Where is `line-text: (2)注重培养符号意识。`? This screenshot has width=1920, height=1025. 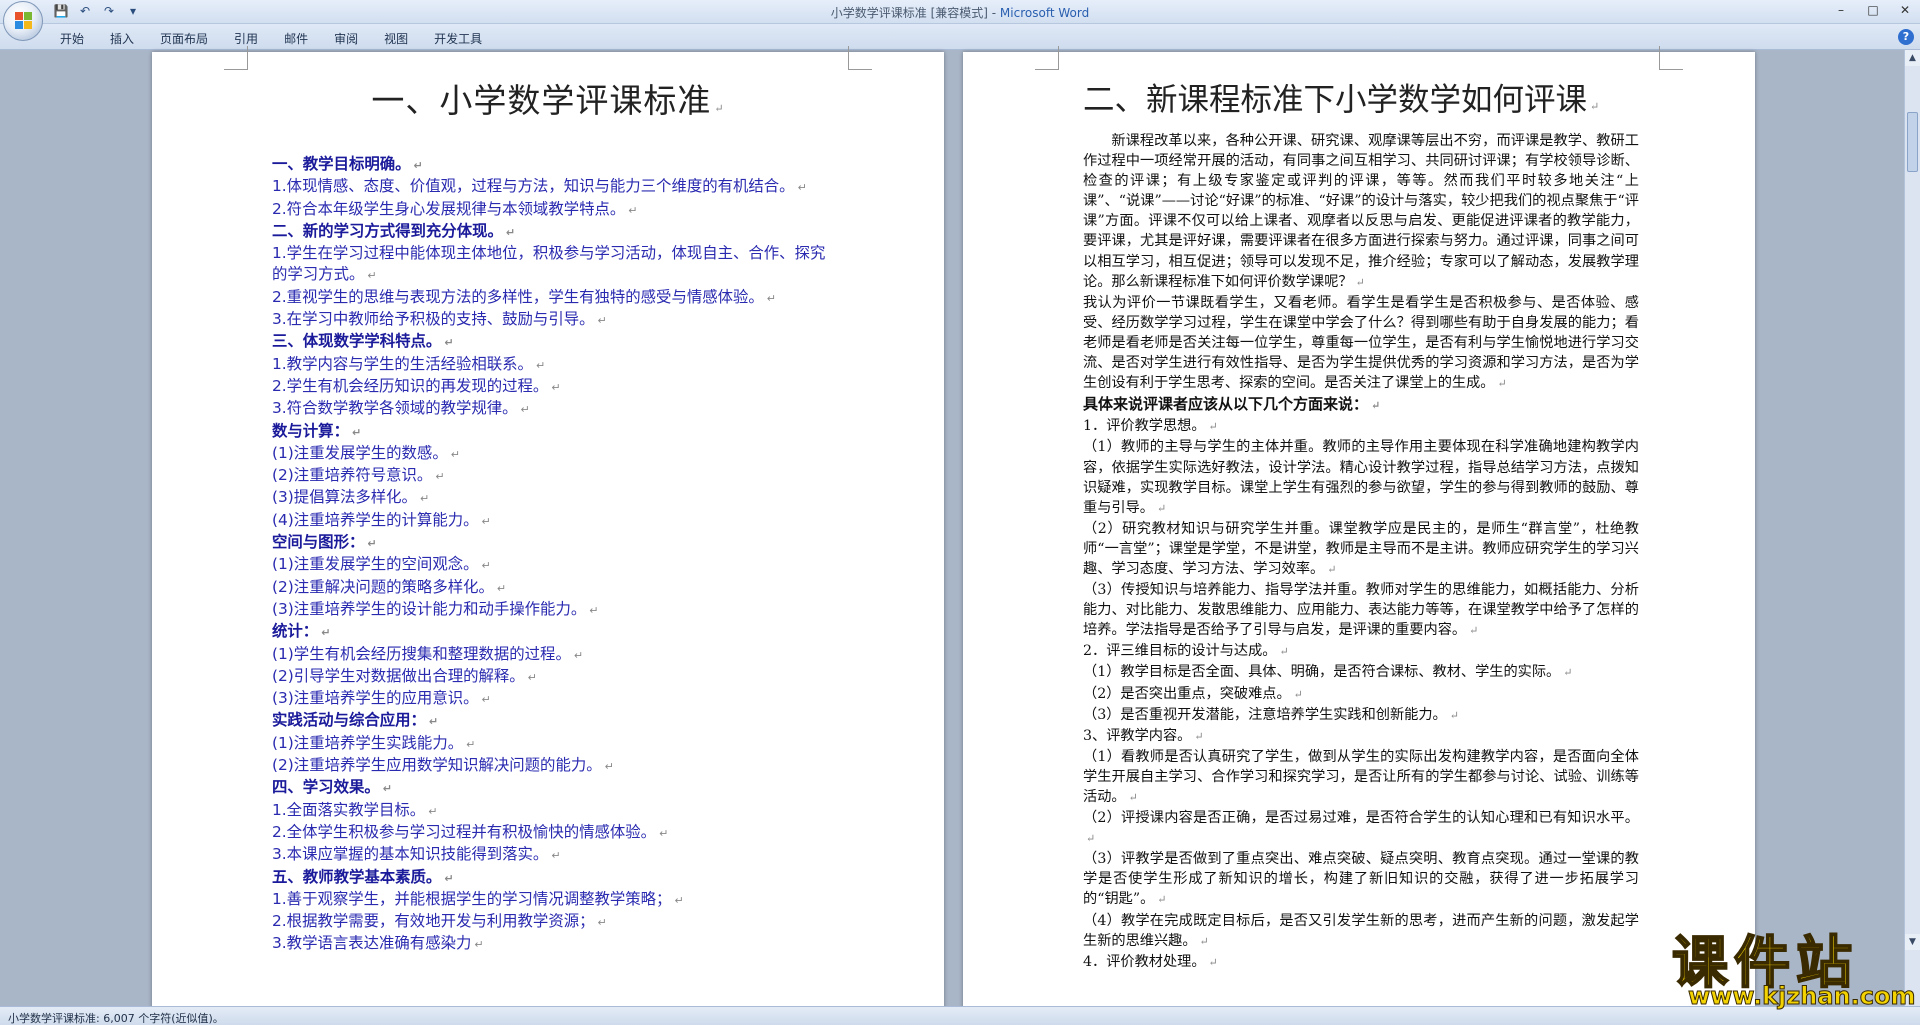
line-text: (2)注重培养符号意识。 is located at coordinates (352, 475).